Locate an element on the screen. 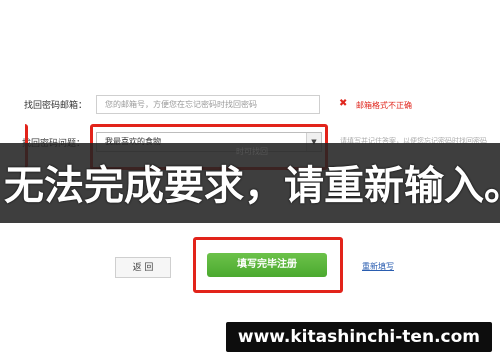 The image size is (500, 362). back-button: 返 回 is located at coordinates (143, 267).